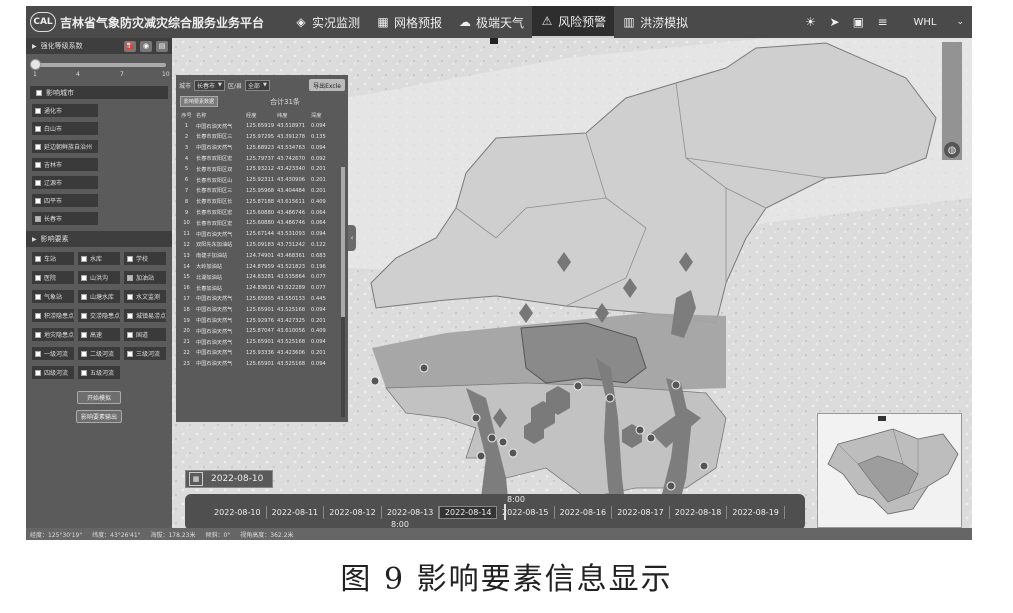 Image resolution: width=1013 pixels, height=613 pixels. I want to click on table-row: 23 中国石油天然气 125.65901 43.525168 0.094, so click(258, 363).